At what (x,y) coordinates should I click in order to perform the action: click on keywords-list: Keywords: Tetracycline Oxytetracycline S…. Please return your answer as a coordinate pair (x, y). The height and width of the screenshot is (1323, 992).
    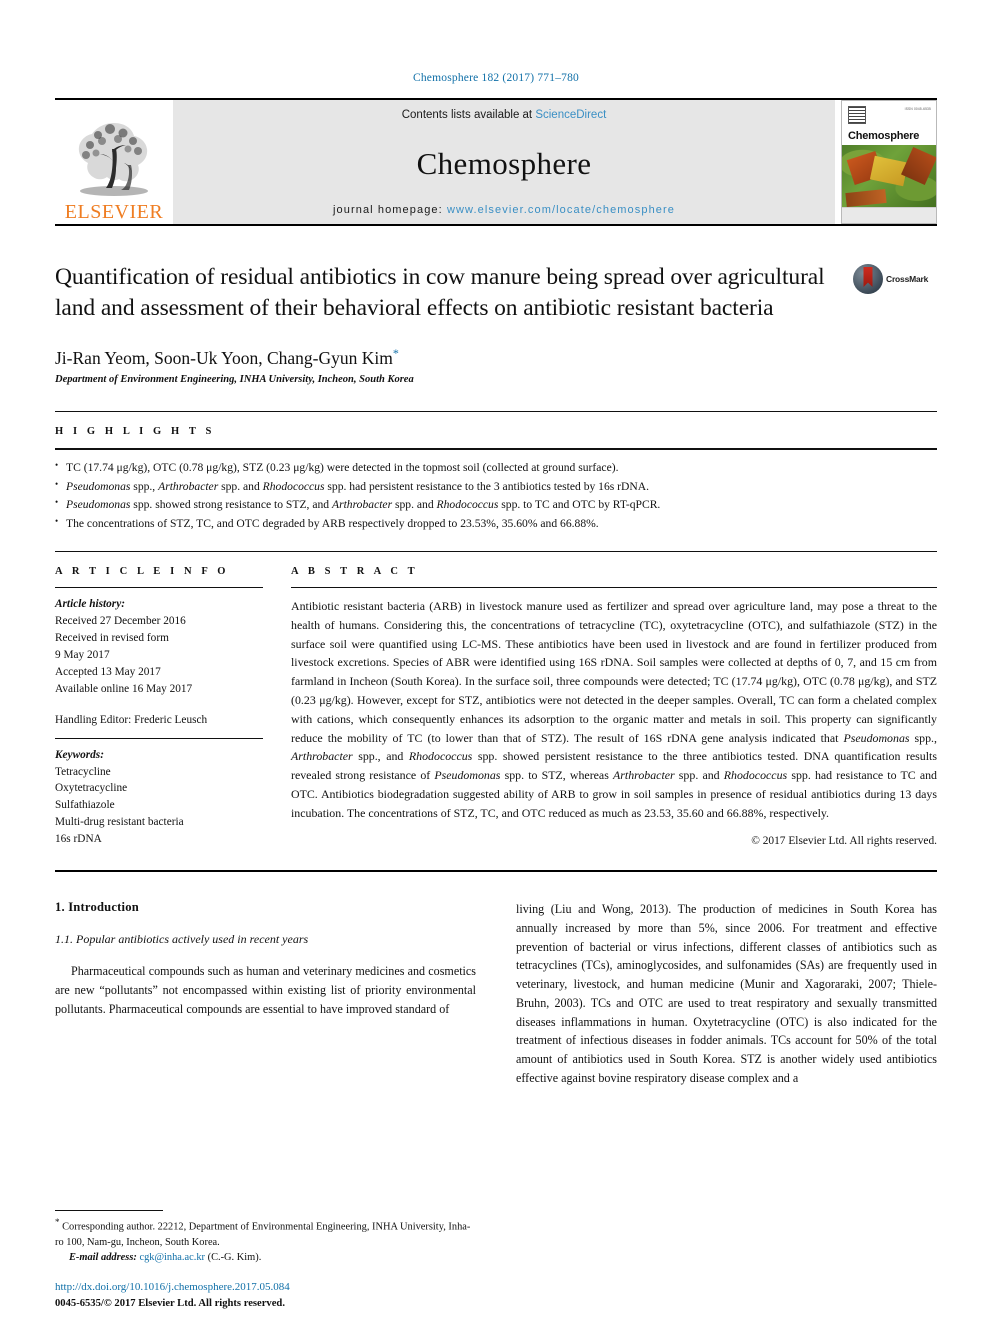
    Looking at the image, I should click on (159, 798).